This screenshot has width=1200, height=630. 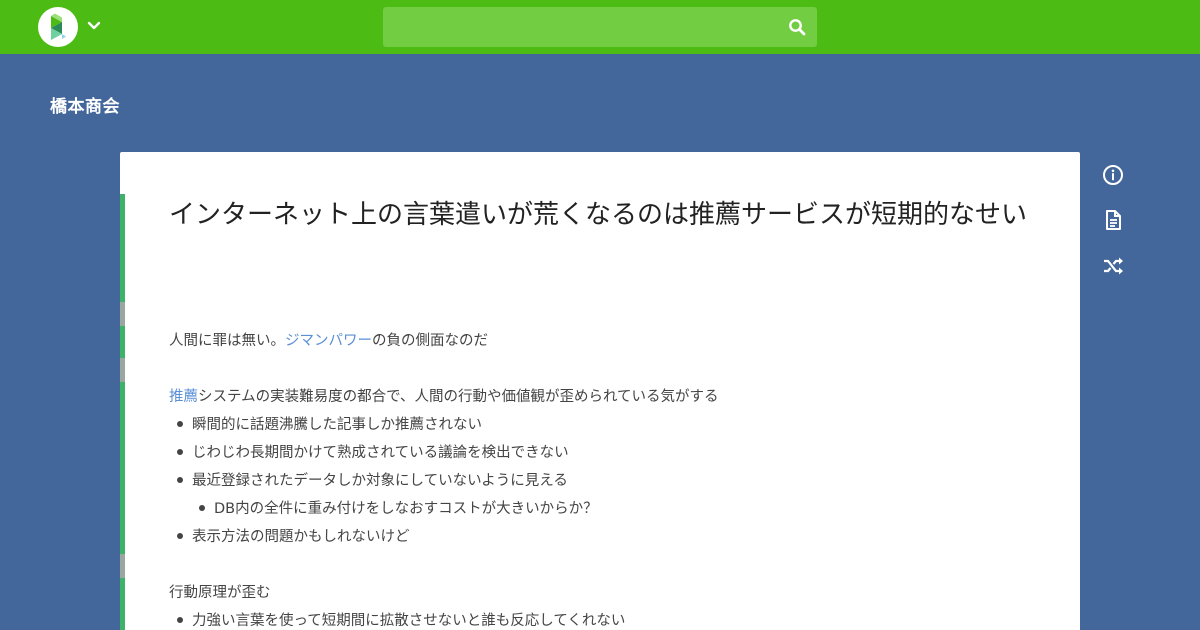 What do you see at coordinates (1113, 175) in the screenshot?
I see `info-icon` at bounding box center [1113, 175].